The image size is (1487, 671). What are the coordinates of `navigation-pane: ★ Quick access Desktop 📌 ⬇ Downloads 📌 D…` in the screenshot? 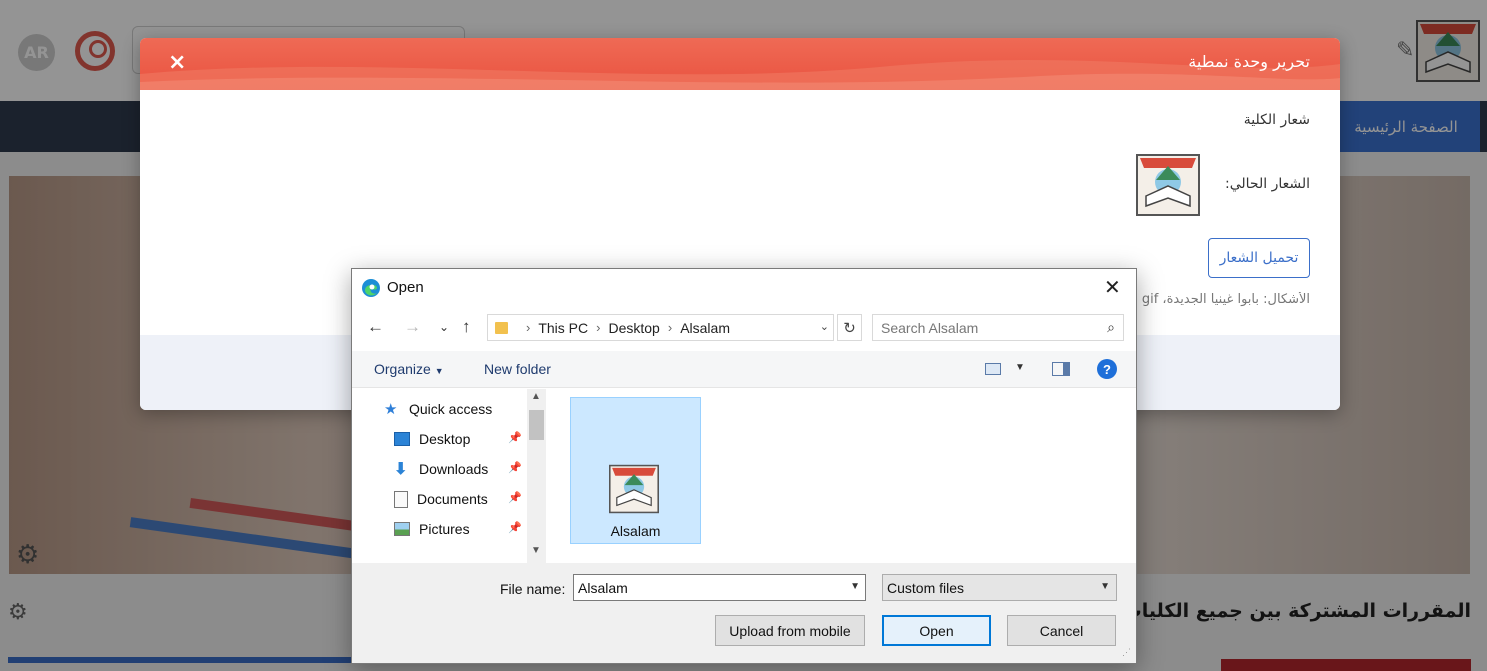 It's located at (449, 476).